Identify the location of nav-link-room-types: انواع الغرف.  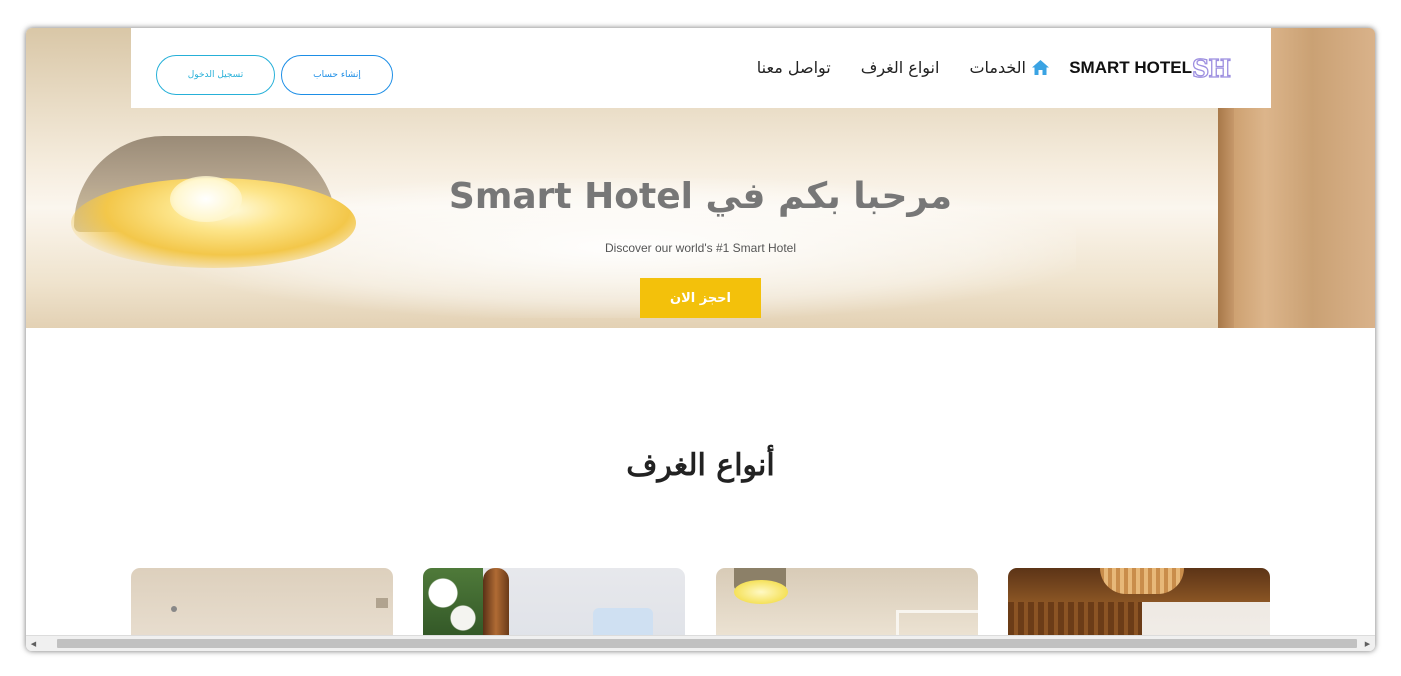
(900, 67).